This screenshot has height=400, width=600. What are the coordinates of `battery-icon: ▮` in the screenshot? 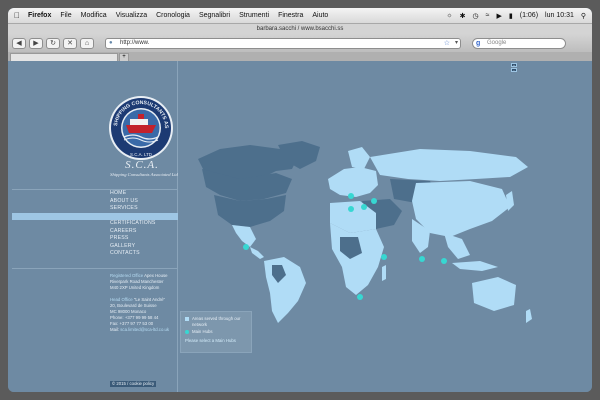 It's located at (511, 16).